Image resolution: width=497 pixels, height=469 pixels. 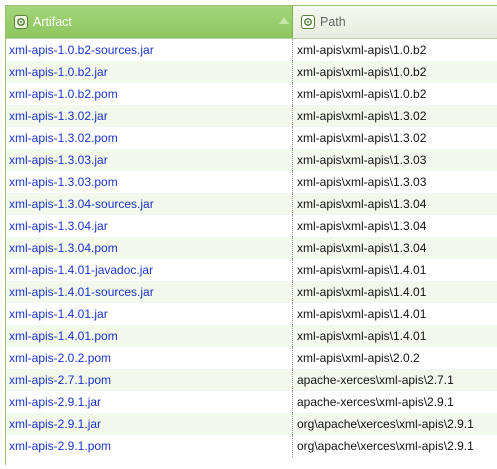 I want to click on artifact-cell: xml-apis-1.4.01.jar, so click(x=149, y=314).